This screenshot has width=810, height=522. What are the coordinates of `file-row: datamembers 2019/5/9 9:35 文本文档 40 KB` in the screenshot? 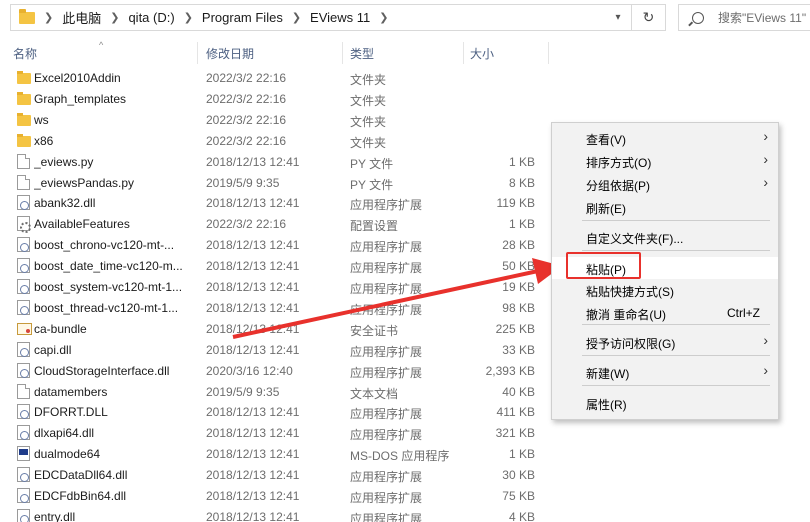 It's located at (280, 391).